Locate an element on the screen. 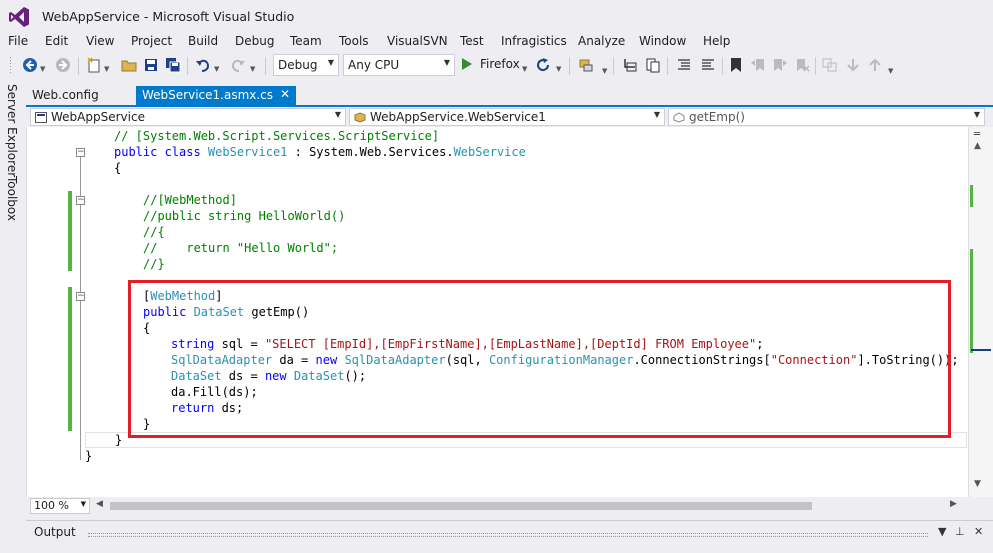  open-file-icon is located at coordinates (129, 65).